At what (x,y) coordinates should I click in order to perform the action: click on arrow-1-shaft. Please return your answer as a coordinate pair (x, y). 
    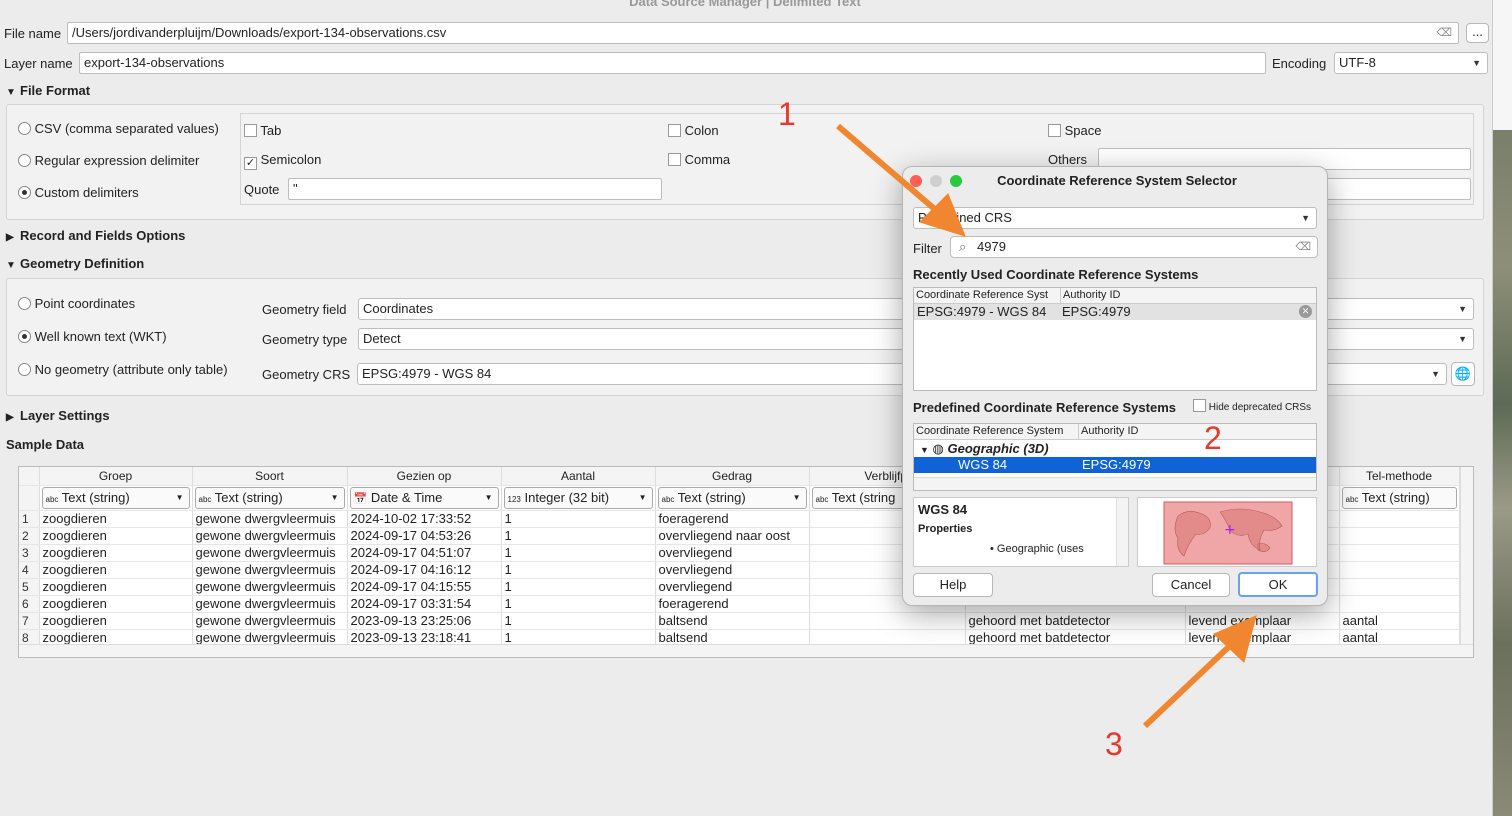
    Looking at the image, I should click on (891, 172).